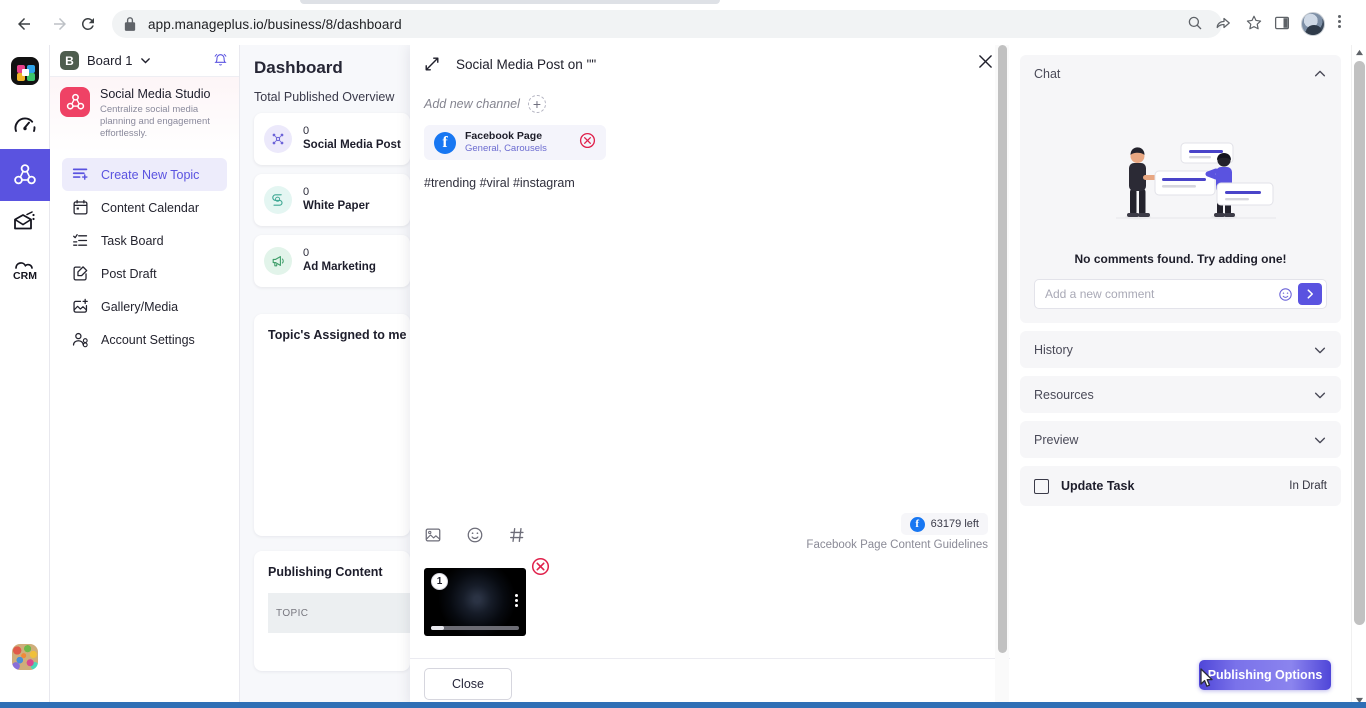  Describe the element at coordinates (475, 602) in the screenshot. I see `attachment-thumbnail: 1` at that location.